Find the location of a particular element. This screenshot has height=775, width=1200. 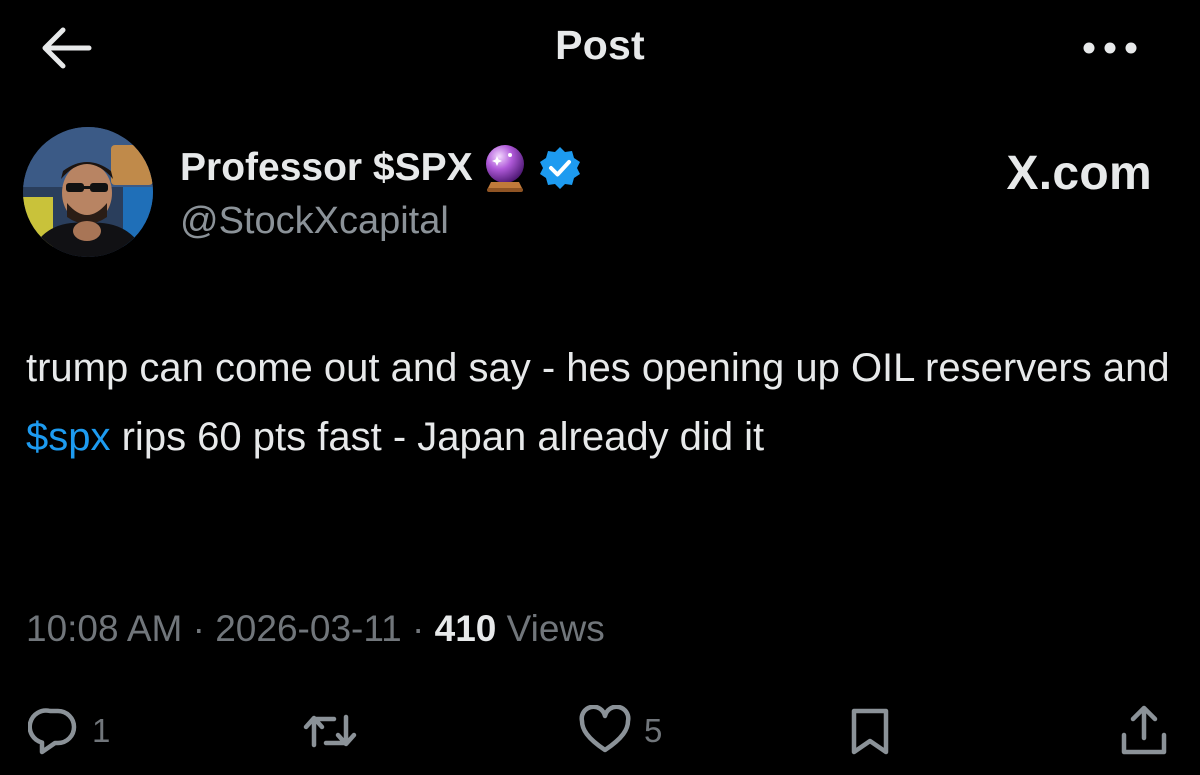

bookmark-icon is located at coordinates (870, 731).